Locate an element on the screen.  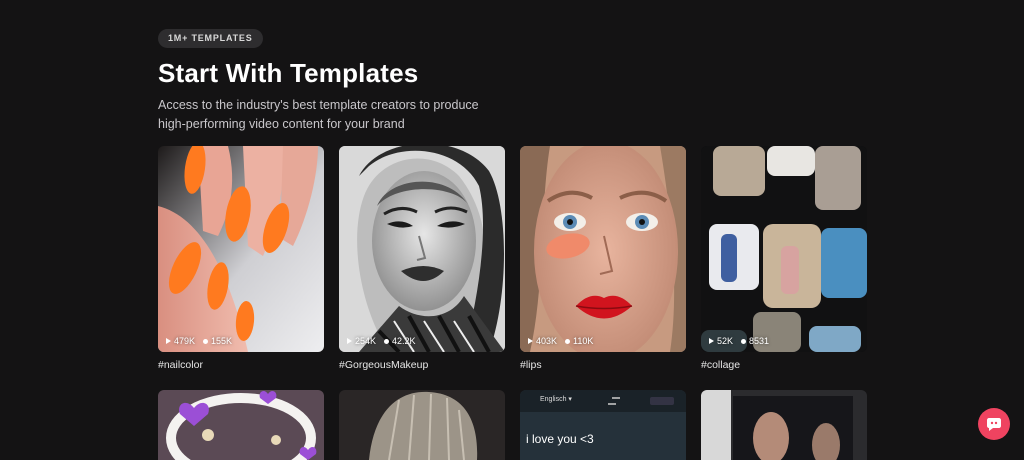
template-tag: #nailcolor is located at coordinates (241, 365).